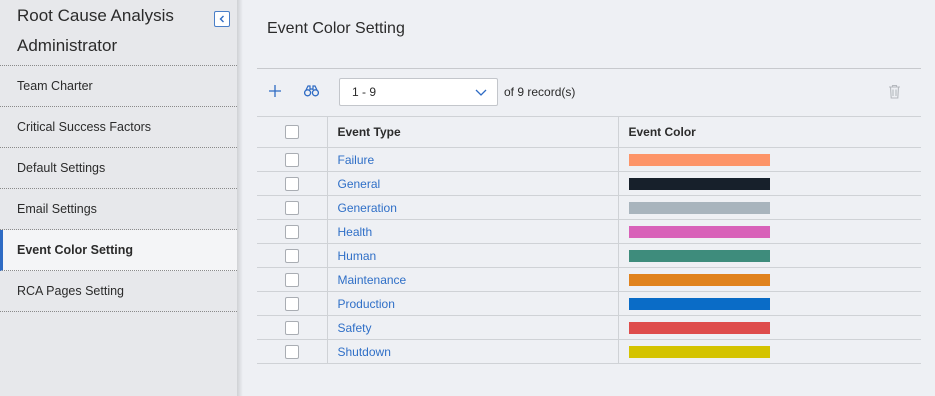 The height and width of the screenshot is (396, 935). I want to click on collapse-sidebar-button, so click(222, 19).